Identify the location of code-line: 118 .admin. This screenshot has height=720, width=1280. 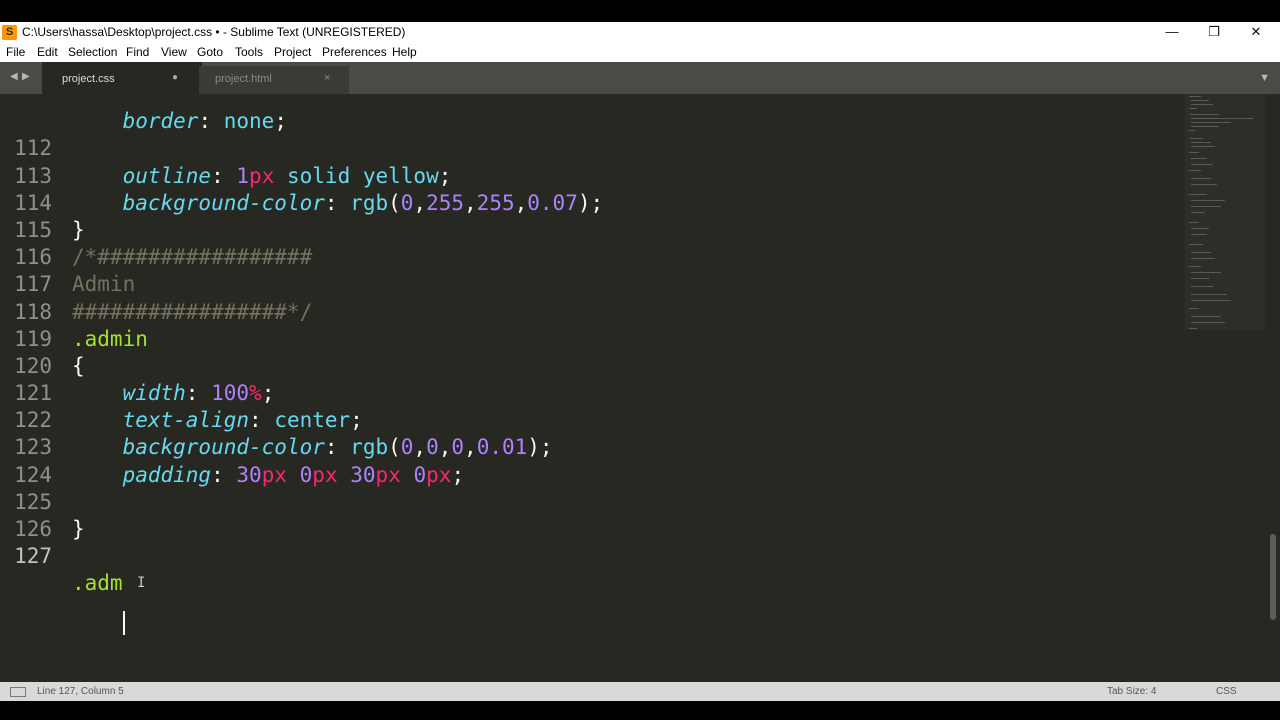
(74, 311).